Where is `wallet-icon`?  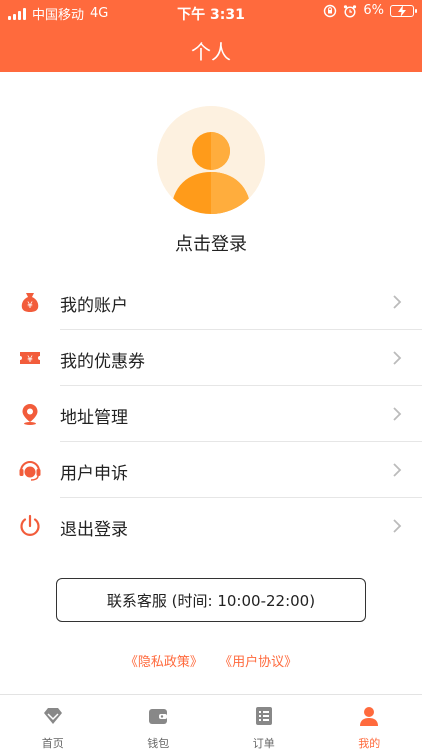 wallet-icon is located at coordinates (158, 716).